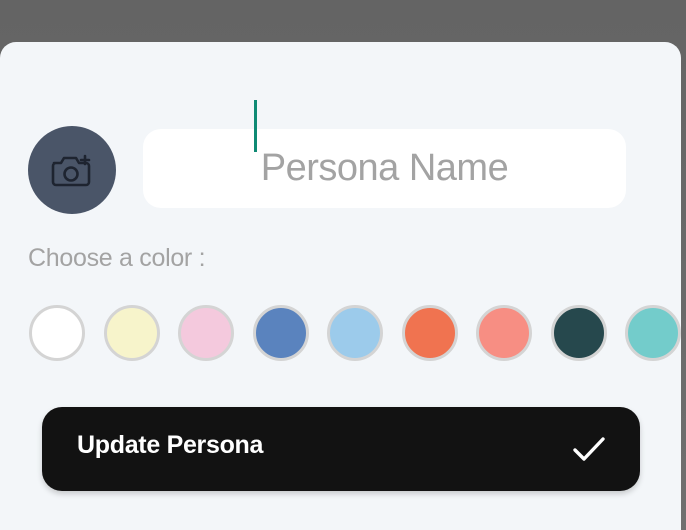  I want to click on persona-name-field, so click(384, 168).